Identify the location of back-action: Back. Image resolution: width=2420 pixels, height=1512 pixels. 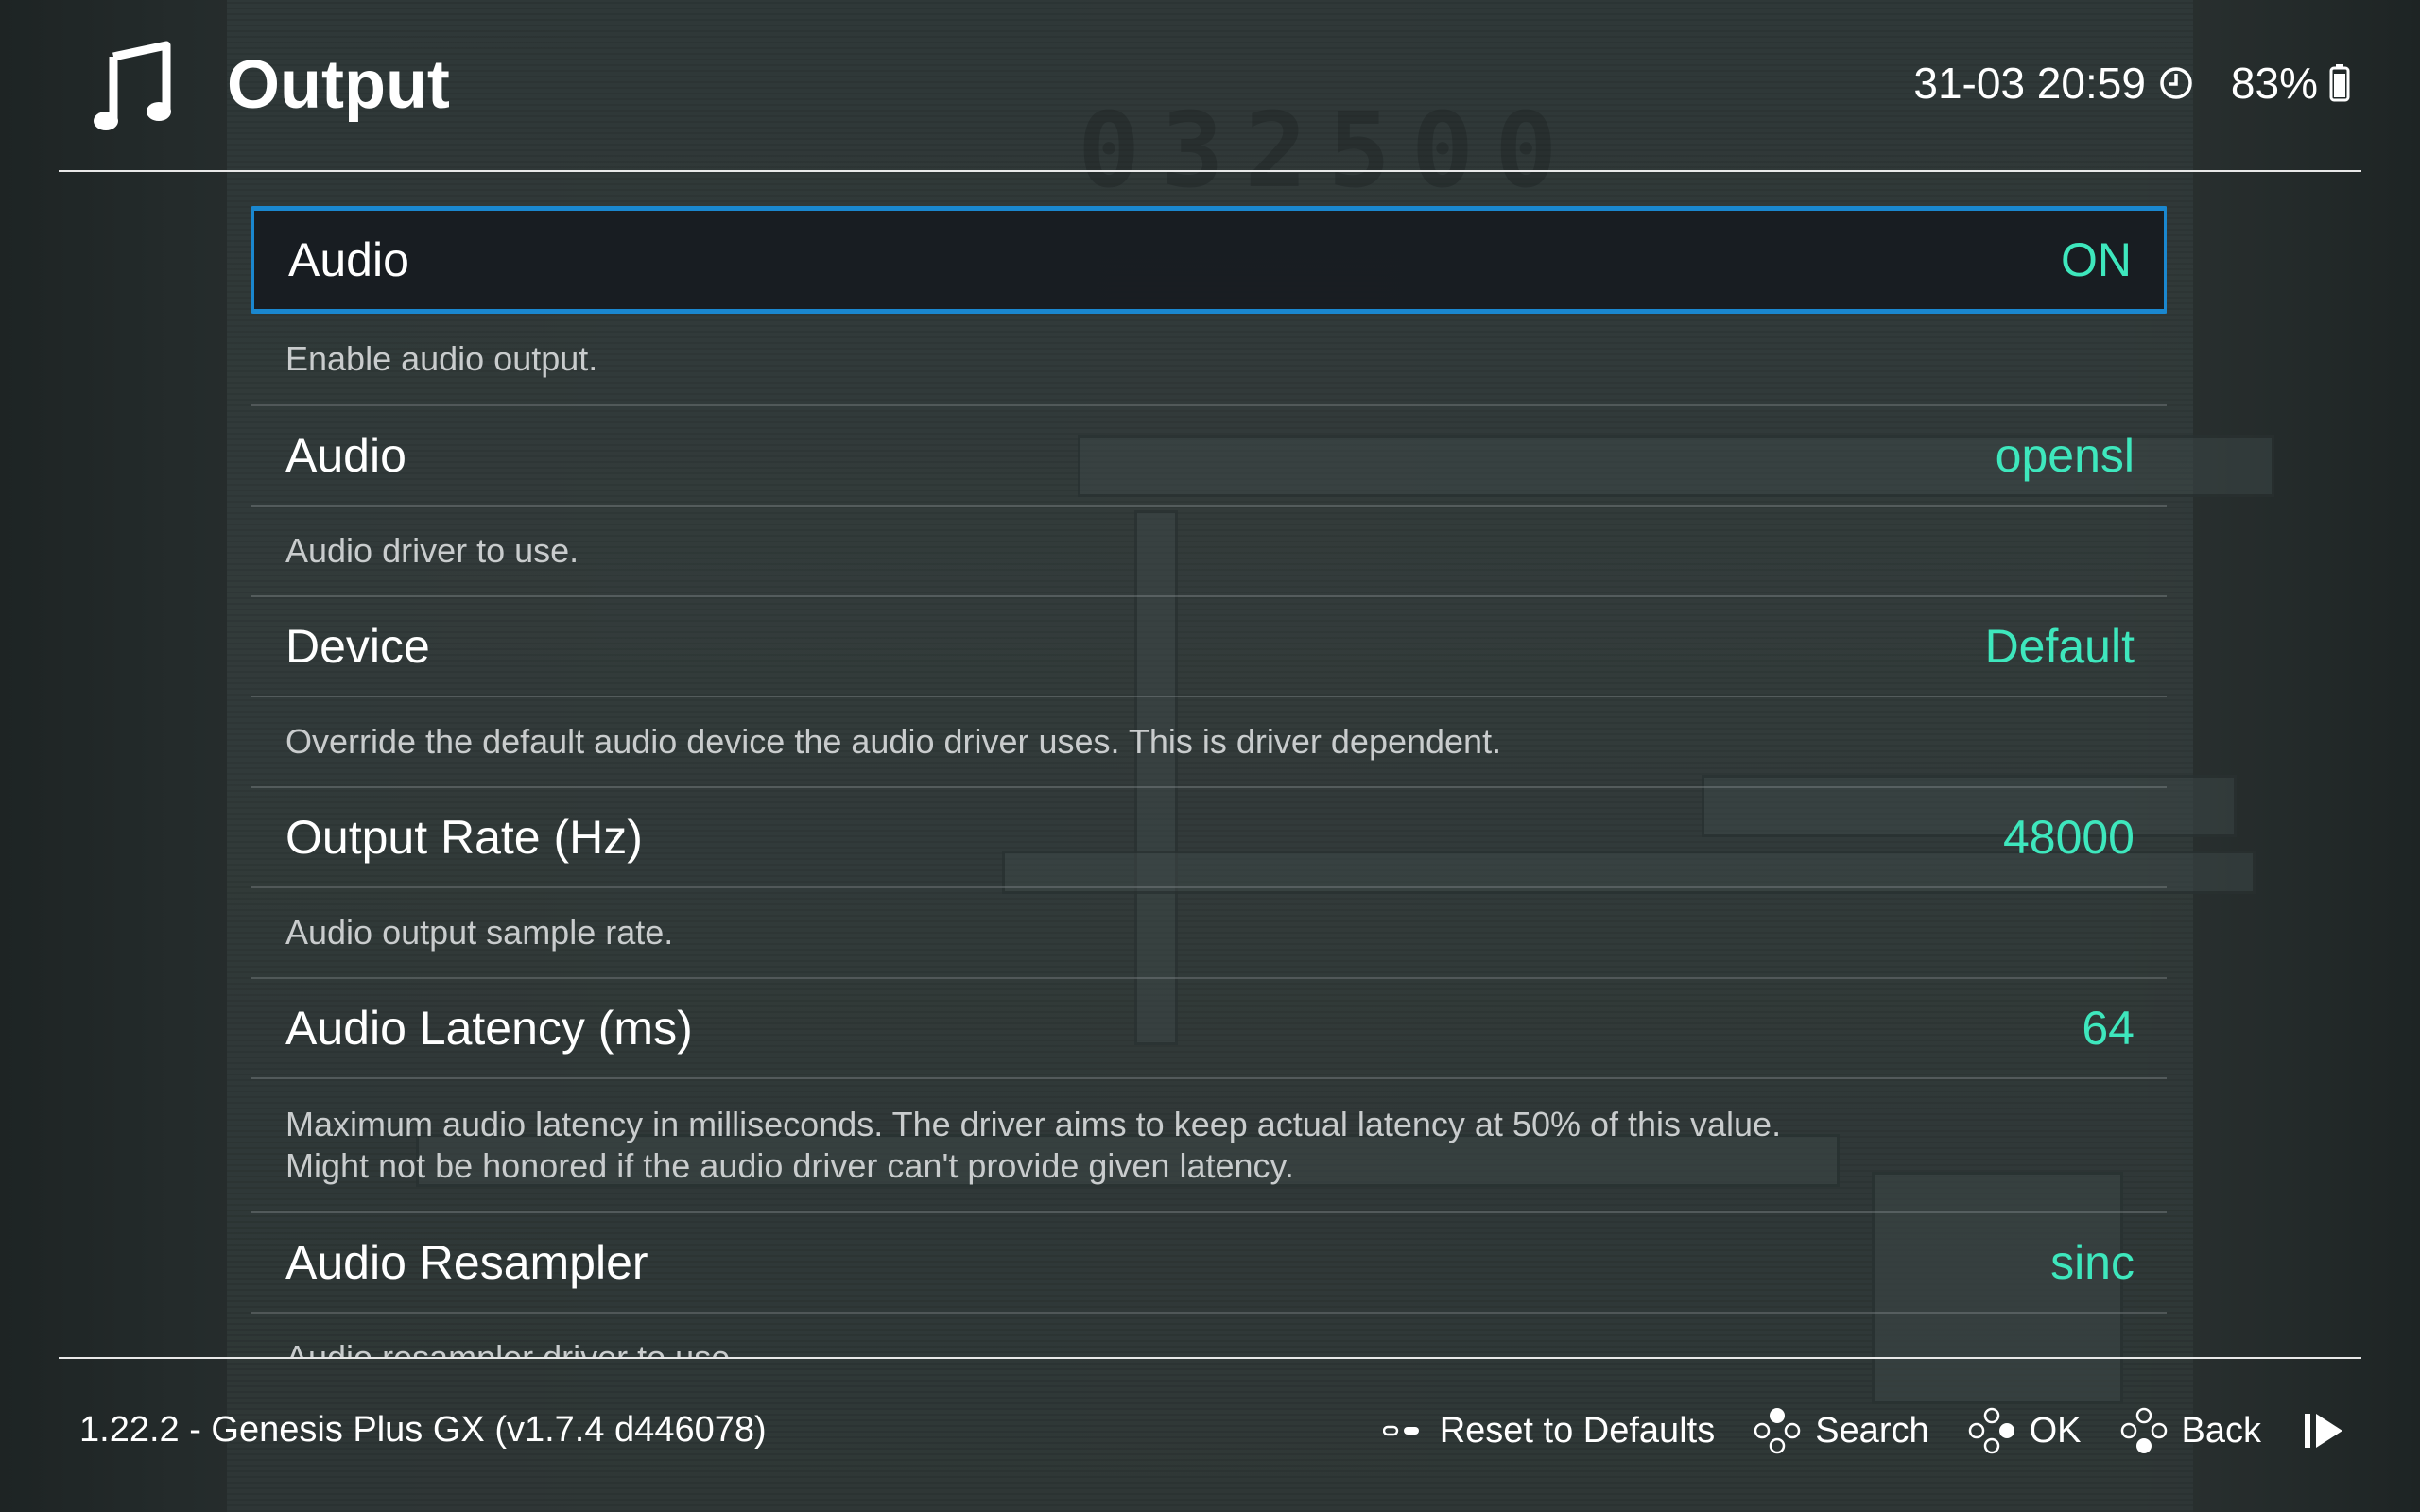
(2190, 1430).